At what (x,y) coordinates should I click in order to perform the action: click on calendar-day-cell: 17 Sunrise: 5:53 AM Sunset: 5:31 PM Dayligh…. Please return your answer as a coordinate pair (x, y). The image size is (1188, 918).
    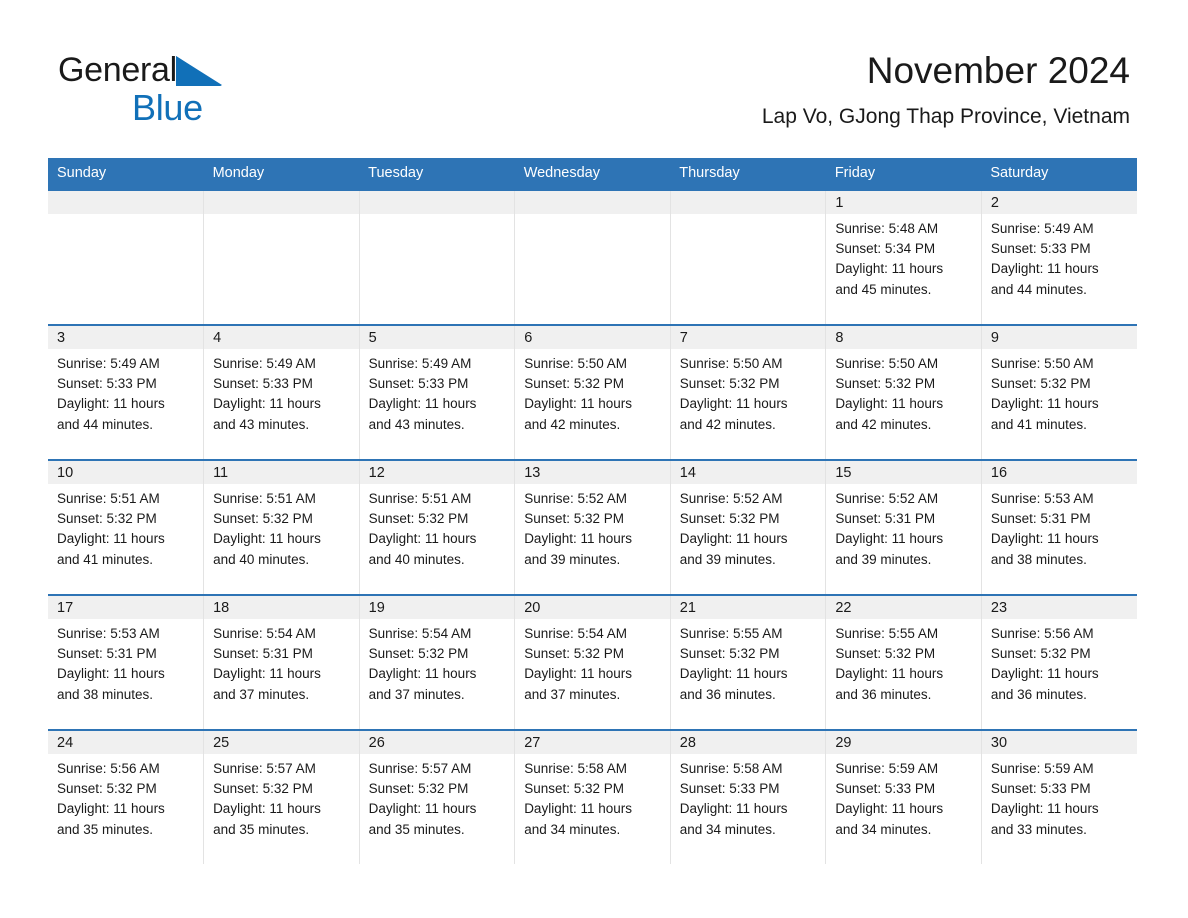
    Looking at the image, I should click on (126, 662).